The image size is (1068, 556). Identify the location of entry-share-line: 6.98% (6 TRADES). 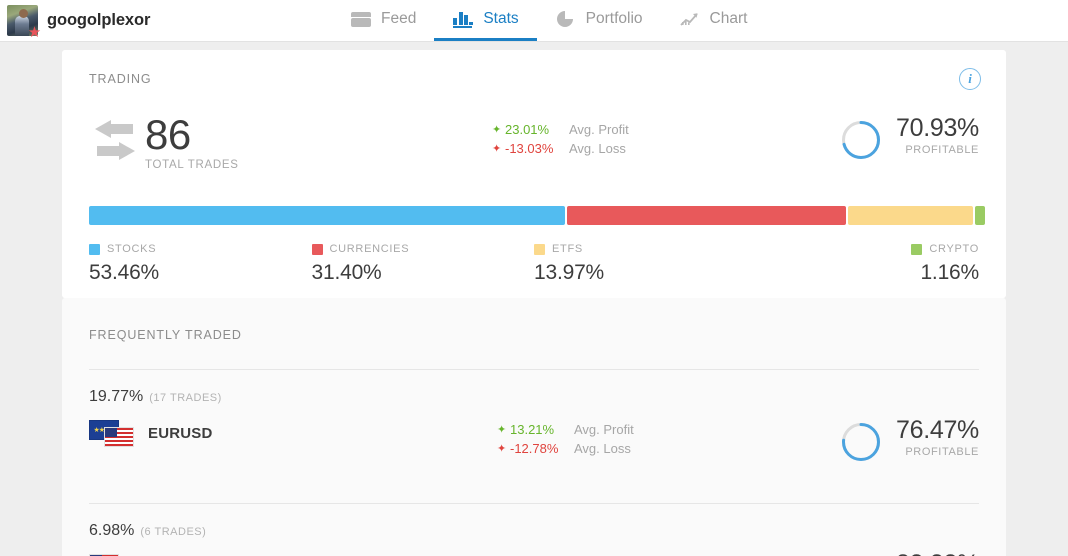
(534, 522).